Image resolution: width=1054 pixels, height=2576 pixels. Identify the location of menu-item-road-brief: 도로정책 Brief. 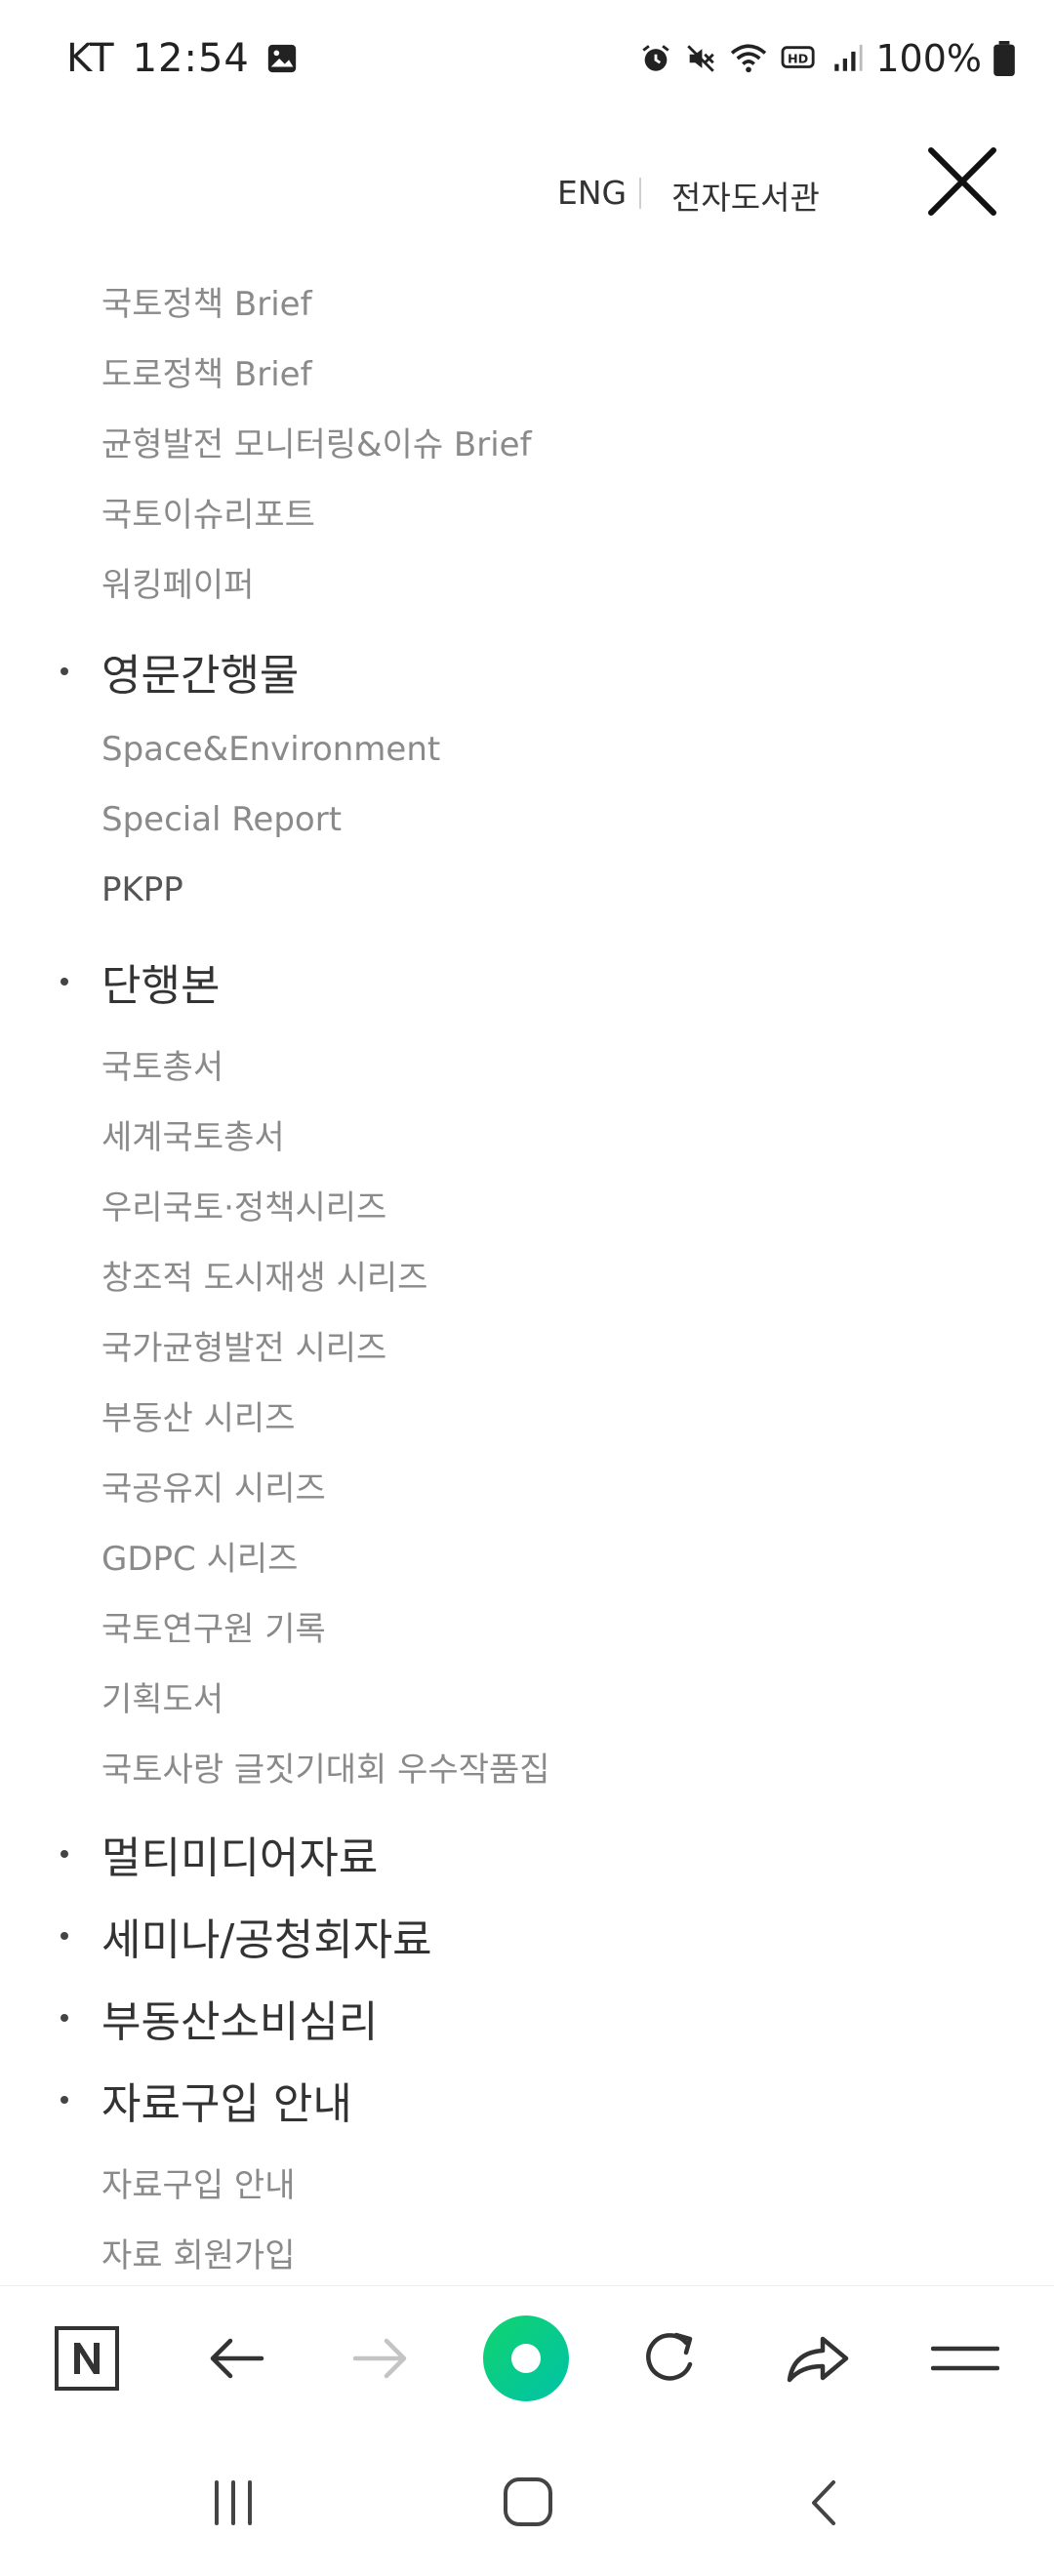
(206, 371).